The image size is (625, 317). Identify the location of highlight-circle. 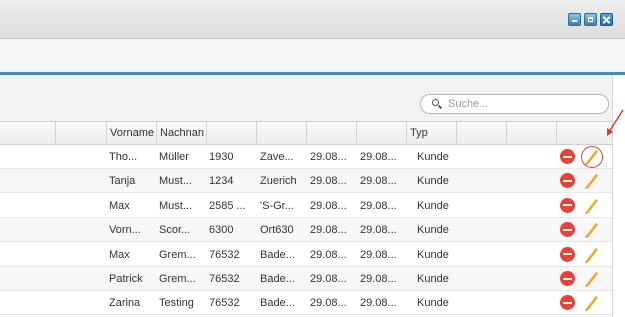
(592, 157).